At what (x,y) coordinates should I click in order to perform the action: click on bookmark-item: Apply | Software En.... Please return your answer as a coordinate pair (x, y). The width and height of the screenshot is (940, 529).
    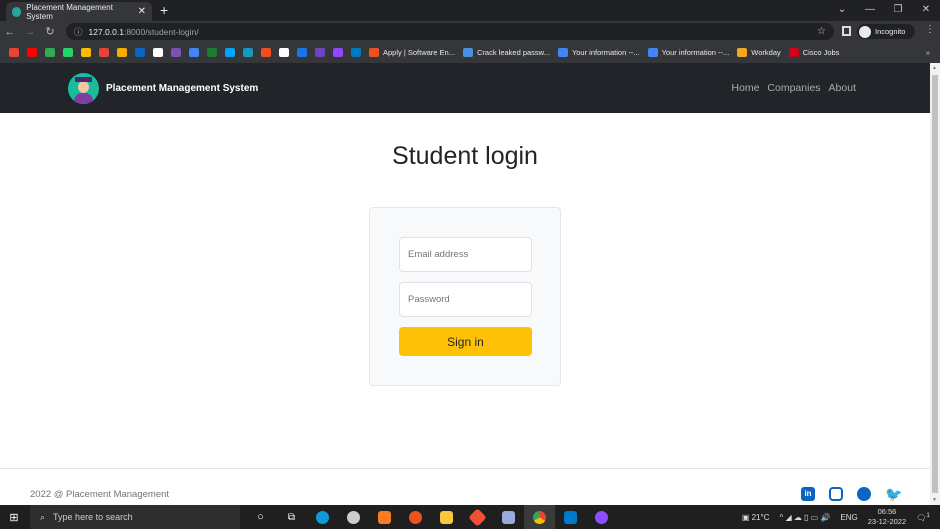
    Looking at the image, I should click on (412, 52).